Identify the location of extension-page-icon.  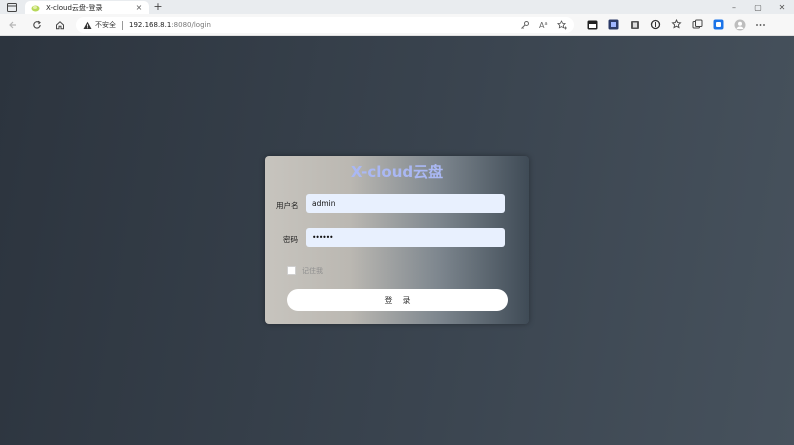
(634, 24).